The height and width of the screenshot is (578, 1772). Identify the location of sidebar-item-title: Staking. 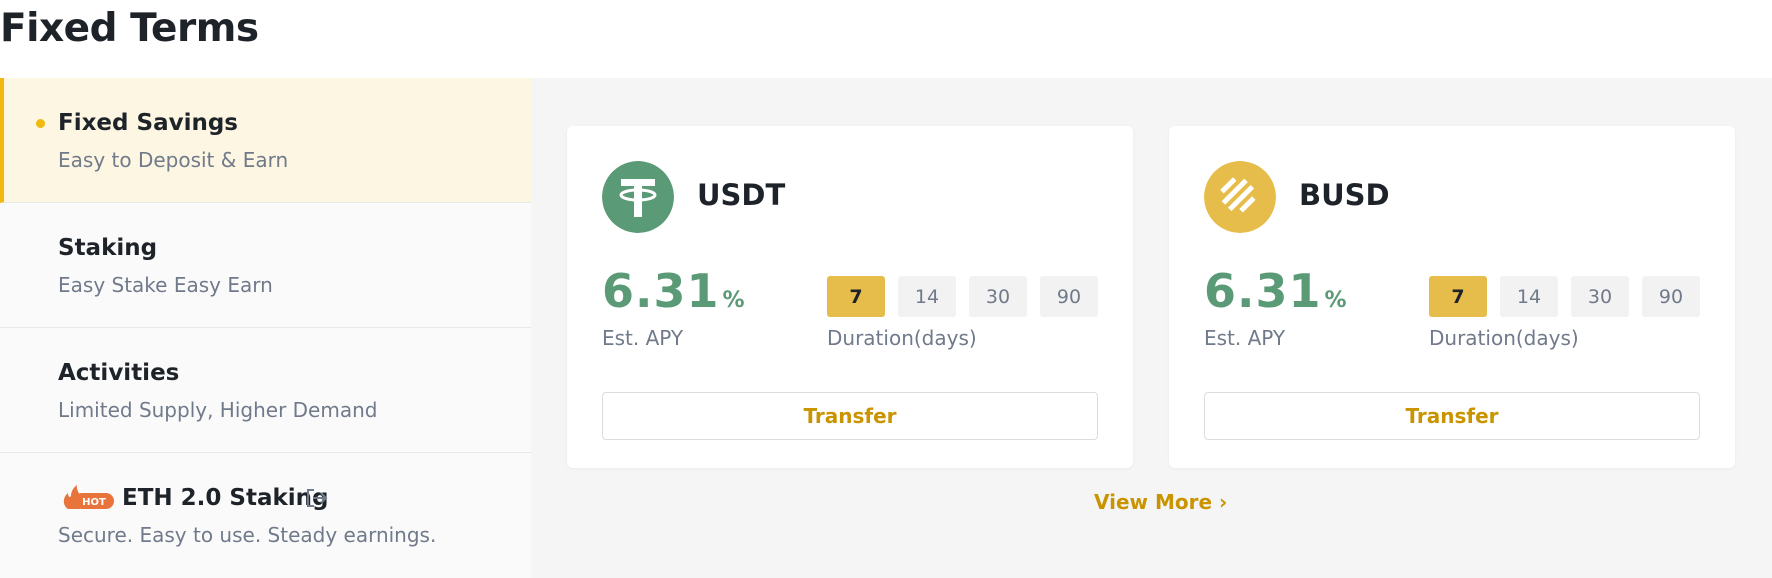
(108, 248).